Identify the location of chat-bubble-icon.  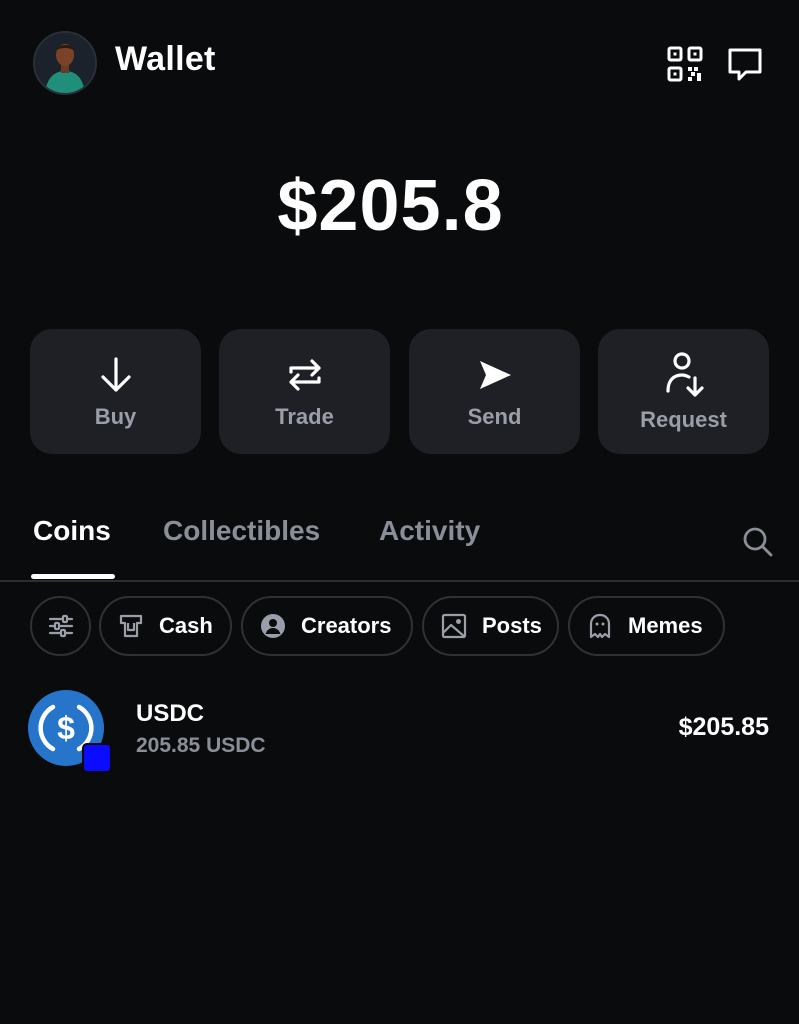
(745, 64).